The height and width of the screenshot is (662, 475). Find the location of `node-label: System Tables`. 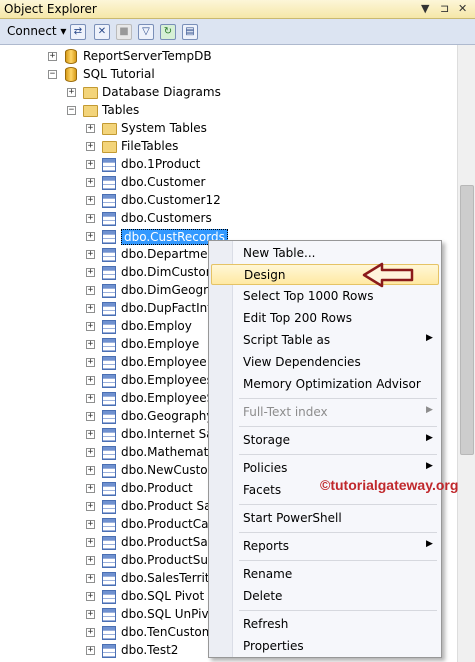

node-label: System Tables is located at coordinates (164, 128).